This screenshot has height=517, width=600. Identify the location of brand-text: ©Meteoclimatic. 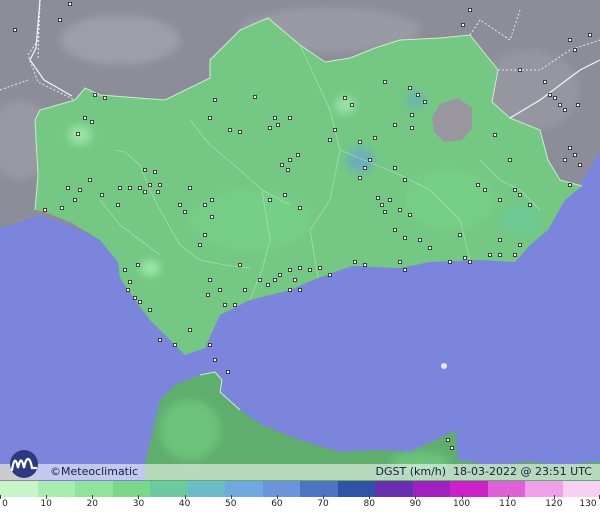
(94, 472).